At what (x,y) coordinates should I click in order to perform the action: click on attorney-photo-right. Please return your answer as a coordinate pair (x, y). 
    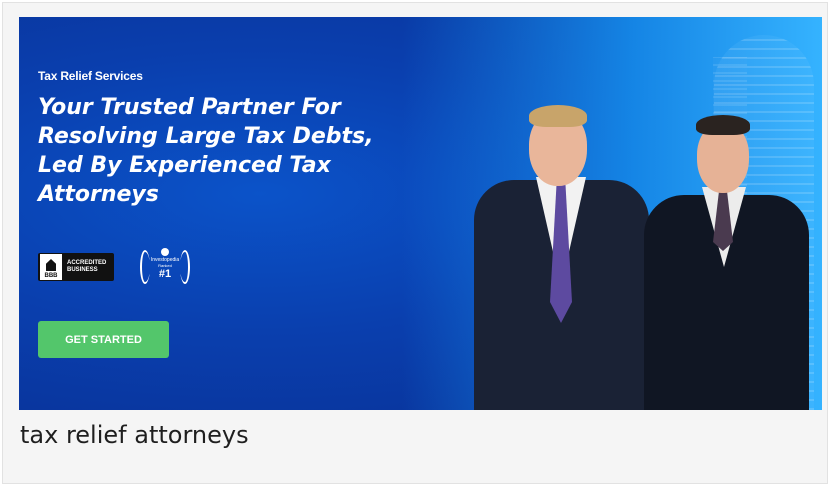
    Looking at the image, I should click on (726, 262).